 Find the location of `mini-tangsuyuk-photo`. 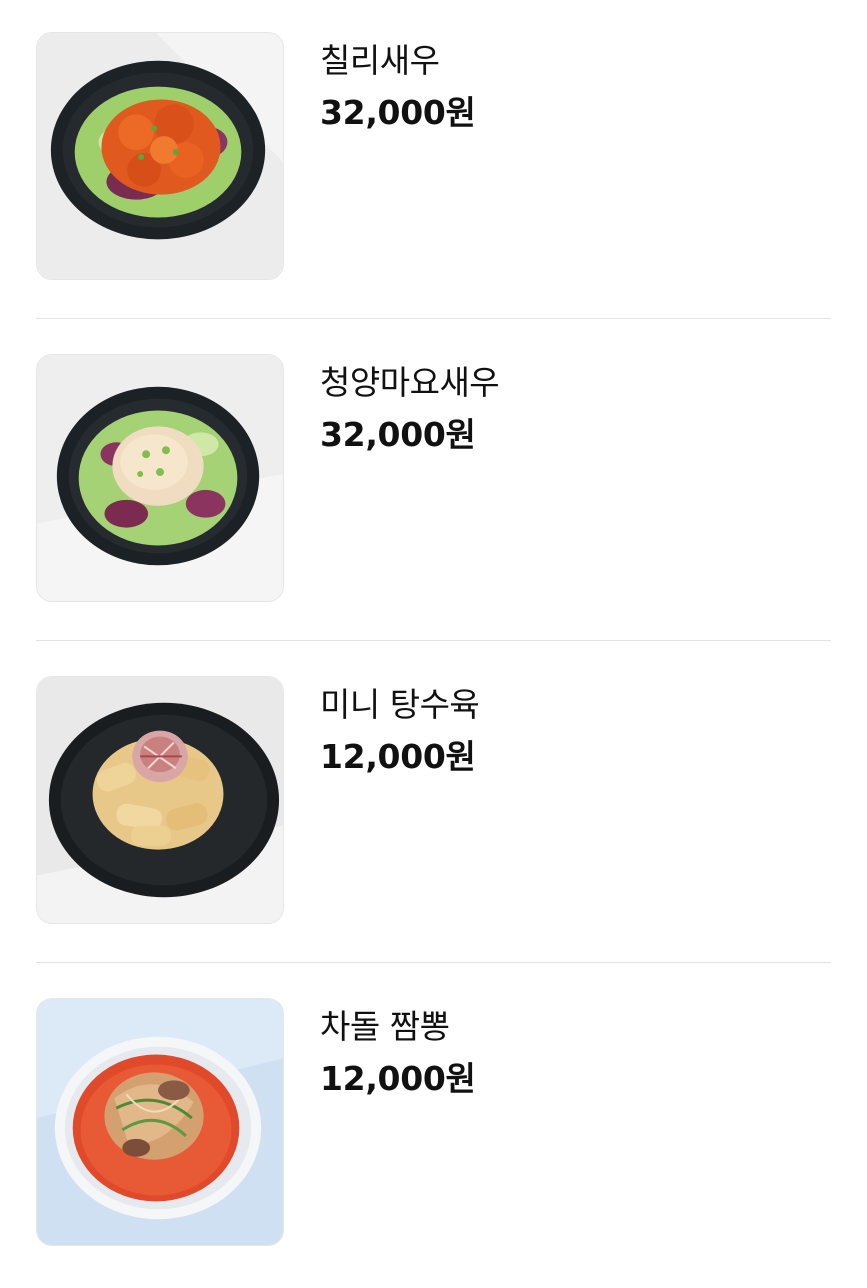

mini-tangsuyuk-photo is located at coordinates (160, 800).